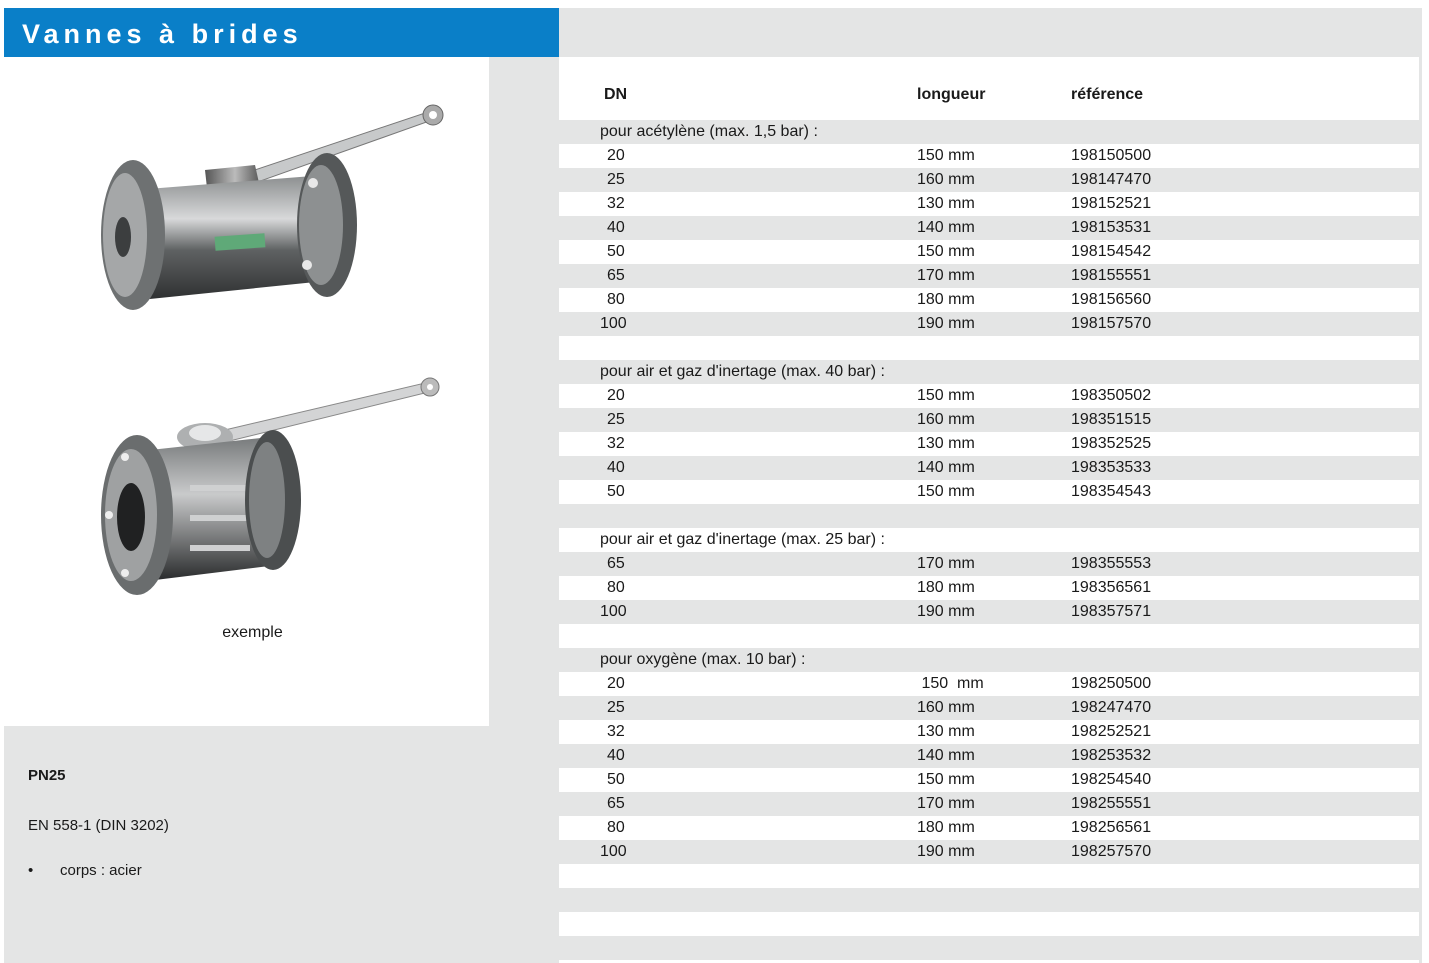 This screenshot has width=1429, height=963. I want to click on norm-reference: EN 558-1 (DIN 3202), so click(98, 825).